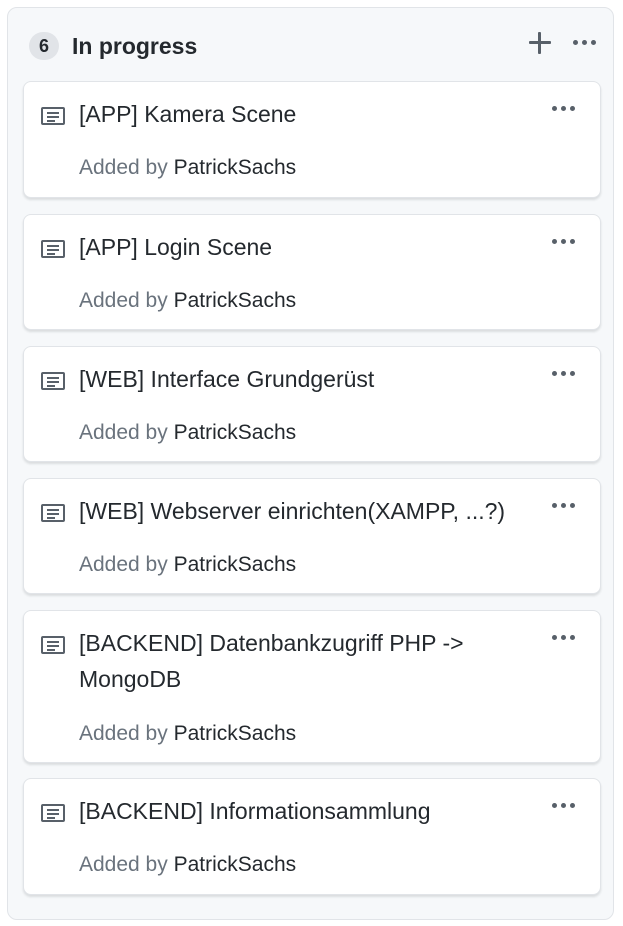 This screenshot has height=926, width=623. Describe the element at coordinates (44, 46) in the screenshot. I see `card-count-badge: 6` at that location.